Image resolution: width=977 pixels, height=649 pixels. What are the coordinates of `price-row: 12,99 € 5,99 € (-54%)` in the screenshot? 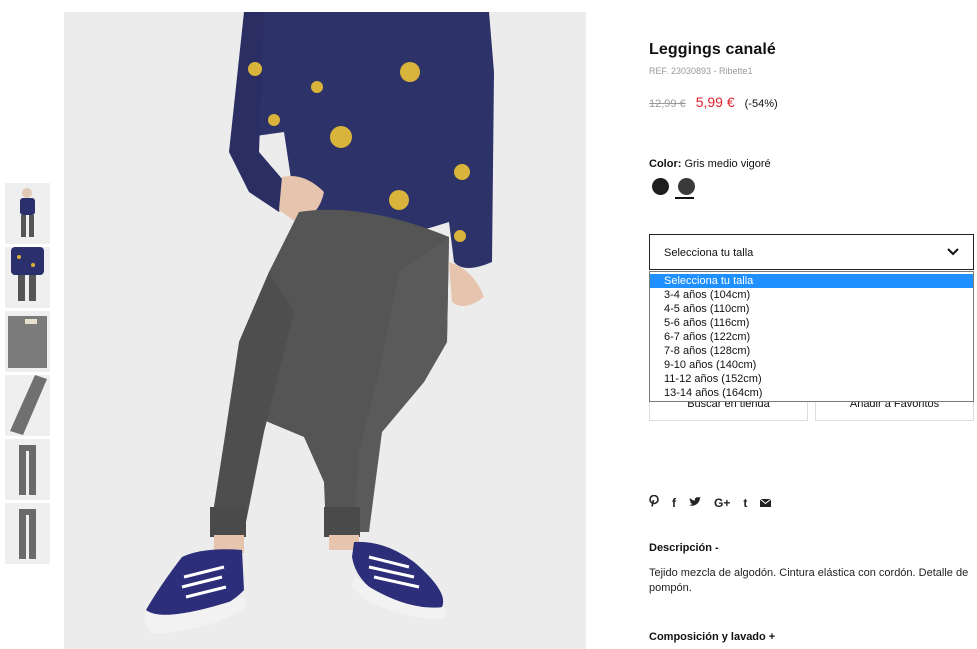 It's located at (713, 102).